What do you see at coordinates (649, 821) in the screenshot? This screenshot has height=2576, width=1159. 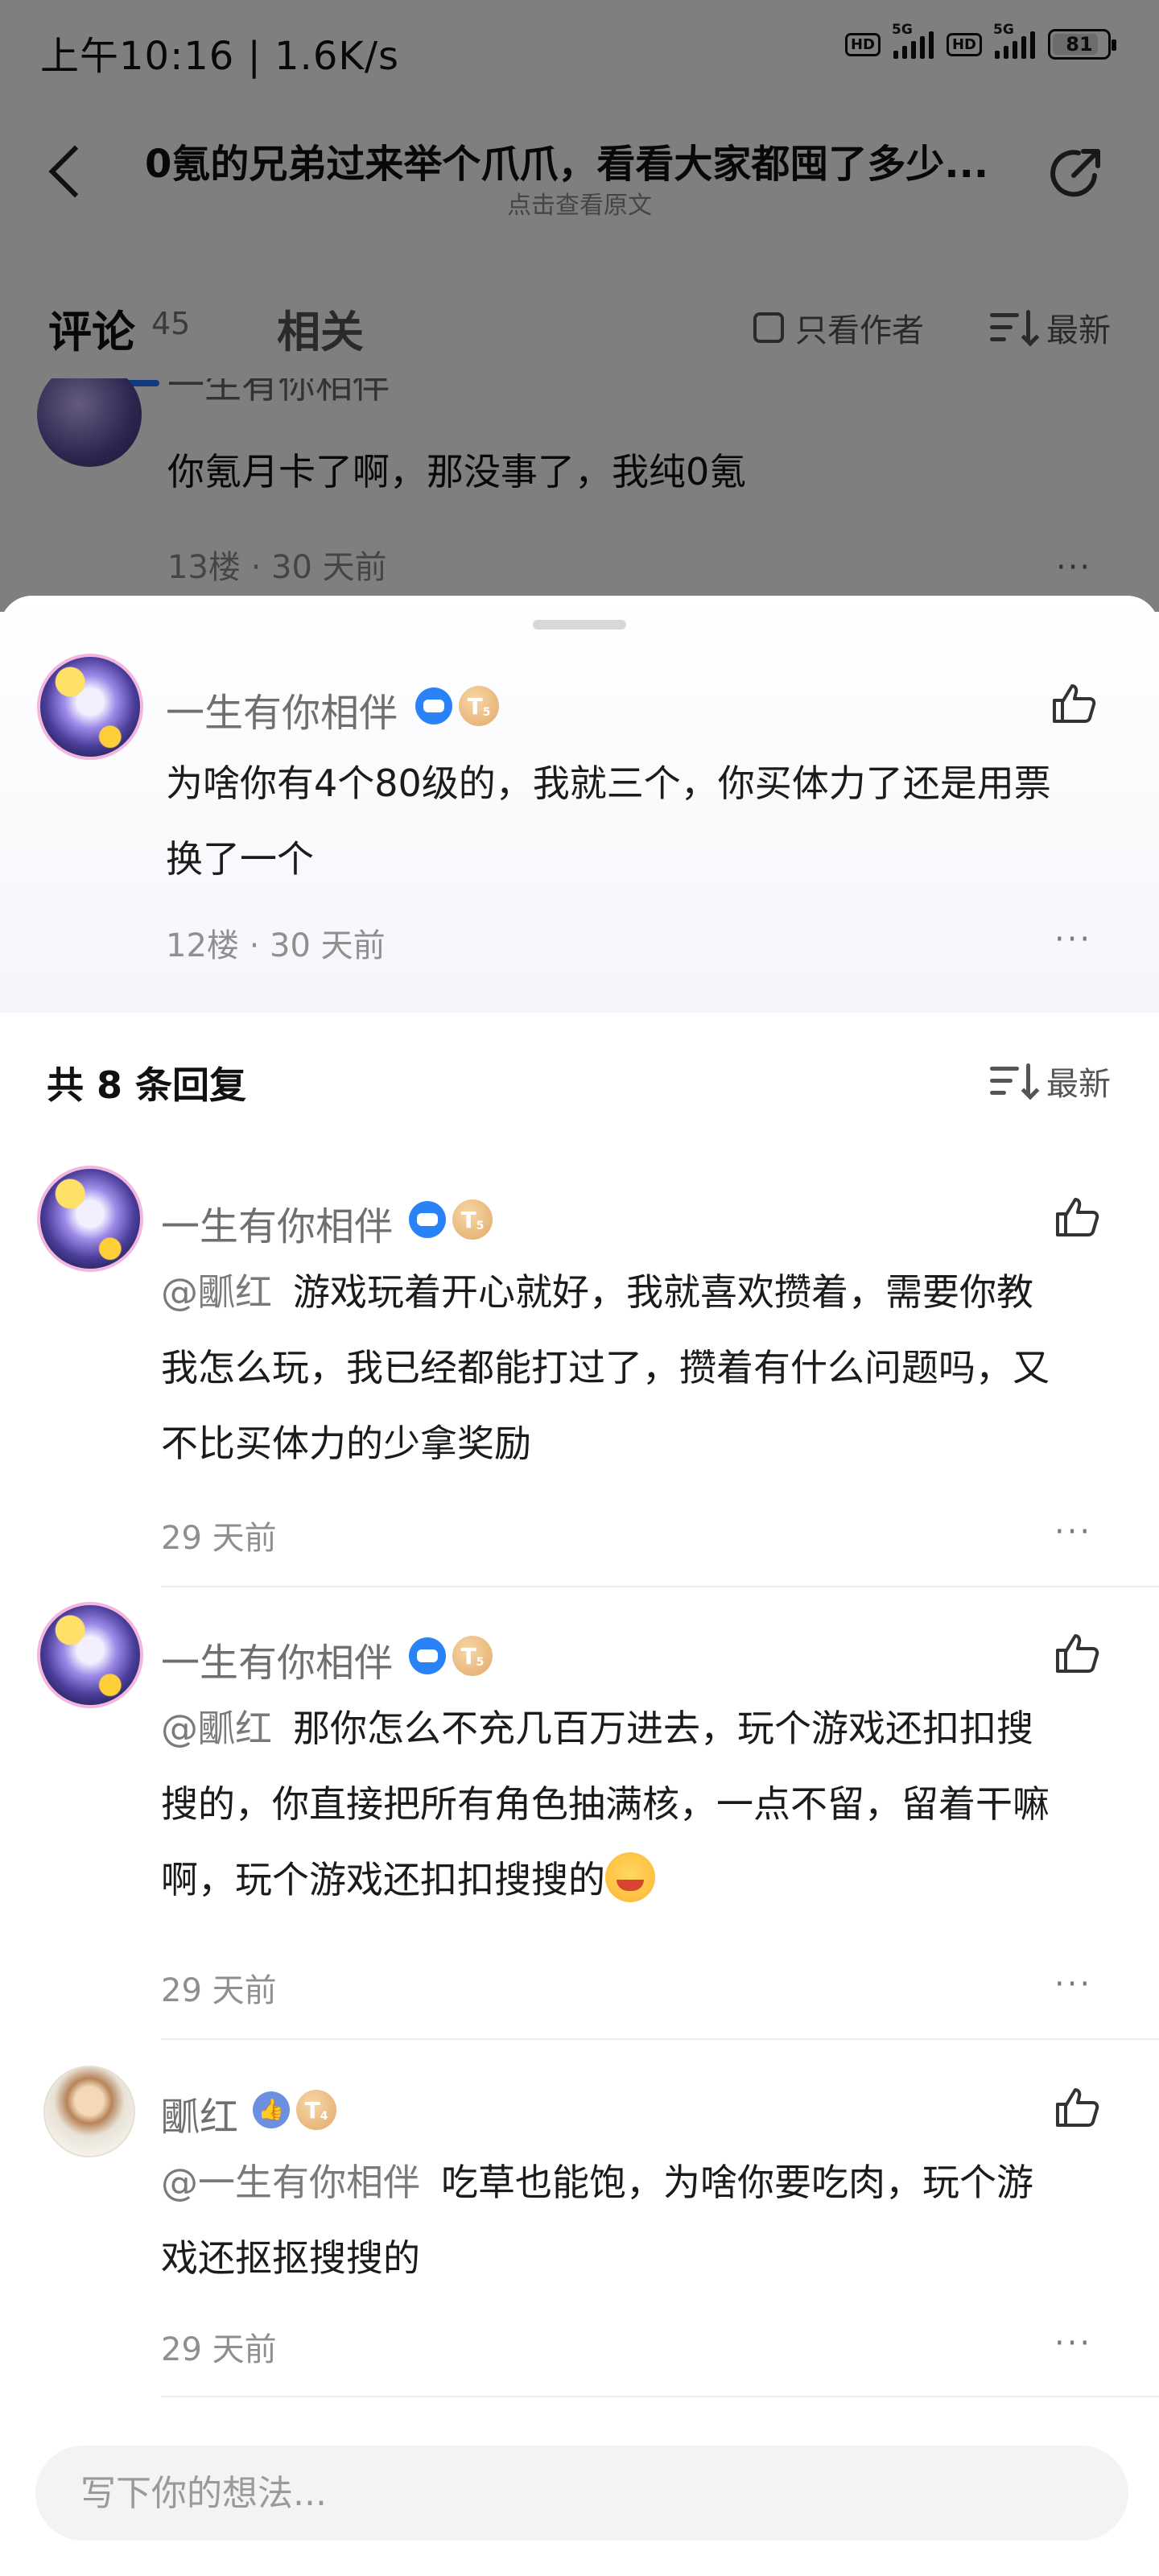 I see `comment-text: 为啥你有4个80级的，我就三个，你买体力了还是用票 换了一个` at bounding box center [649, 821].